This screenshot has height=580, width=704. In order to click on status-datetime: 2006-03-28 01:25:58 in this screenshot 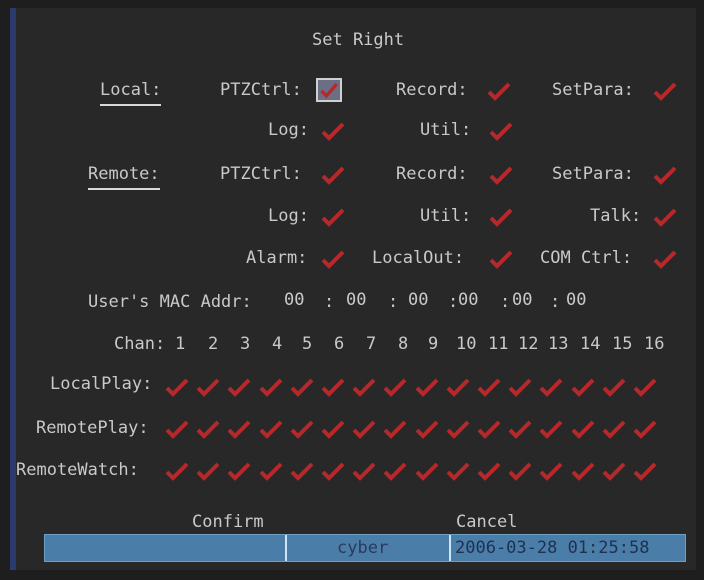, I will do `click(552, 548)`.